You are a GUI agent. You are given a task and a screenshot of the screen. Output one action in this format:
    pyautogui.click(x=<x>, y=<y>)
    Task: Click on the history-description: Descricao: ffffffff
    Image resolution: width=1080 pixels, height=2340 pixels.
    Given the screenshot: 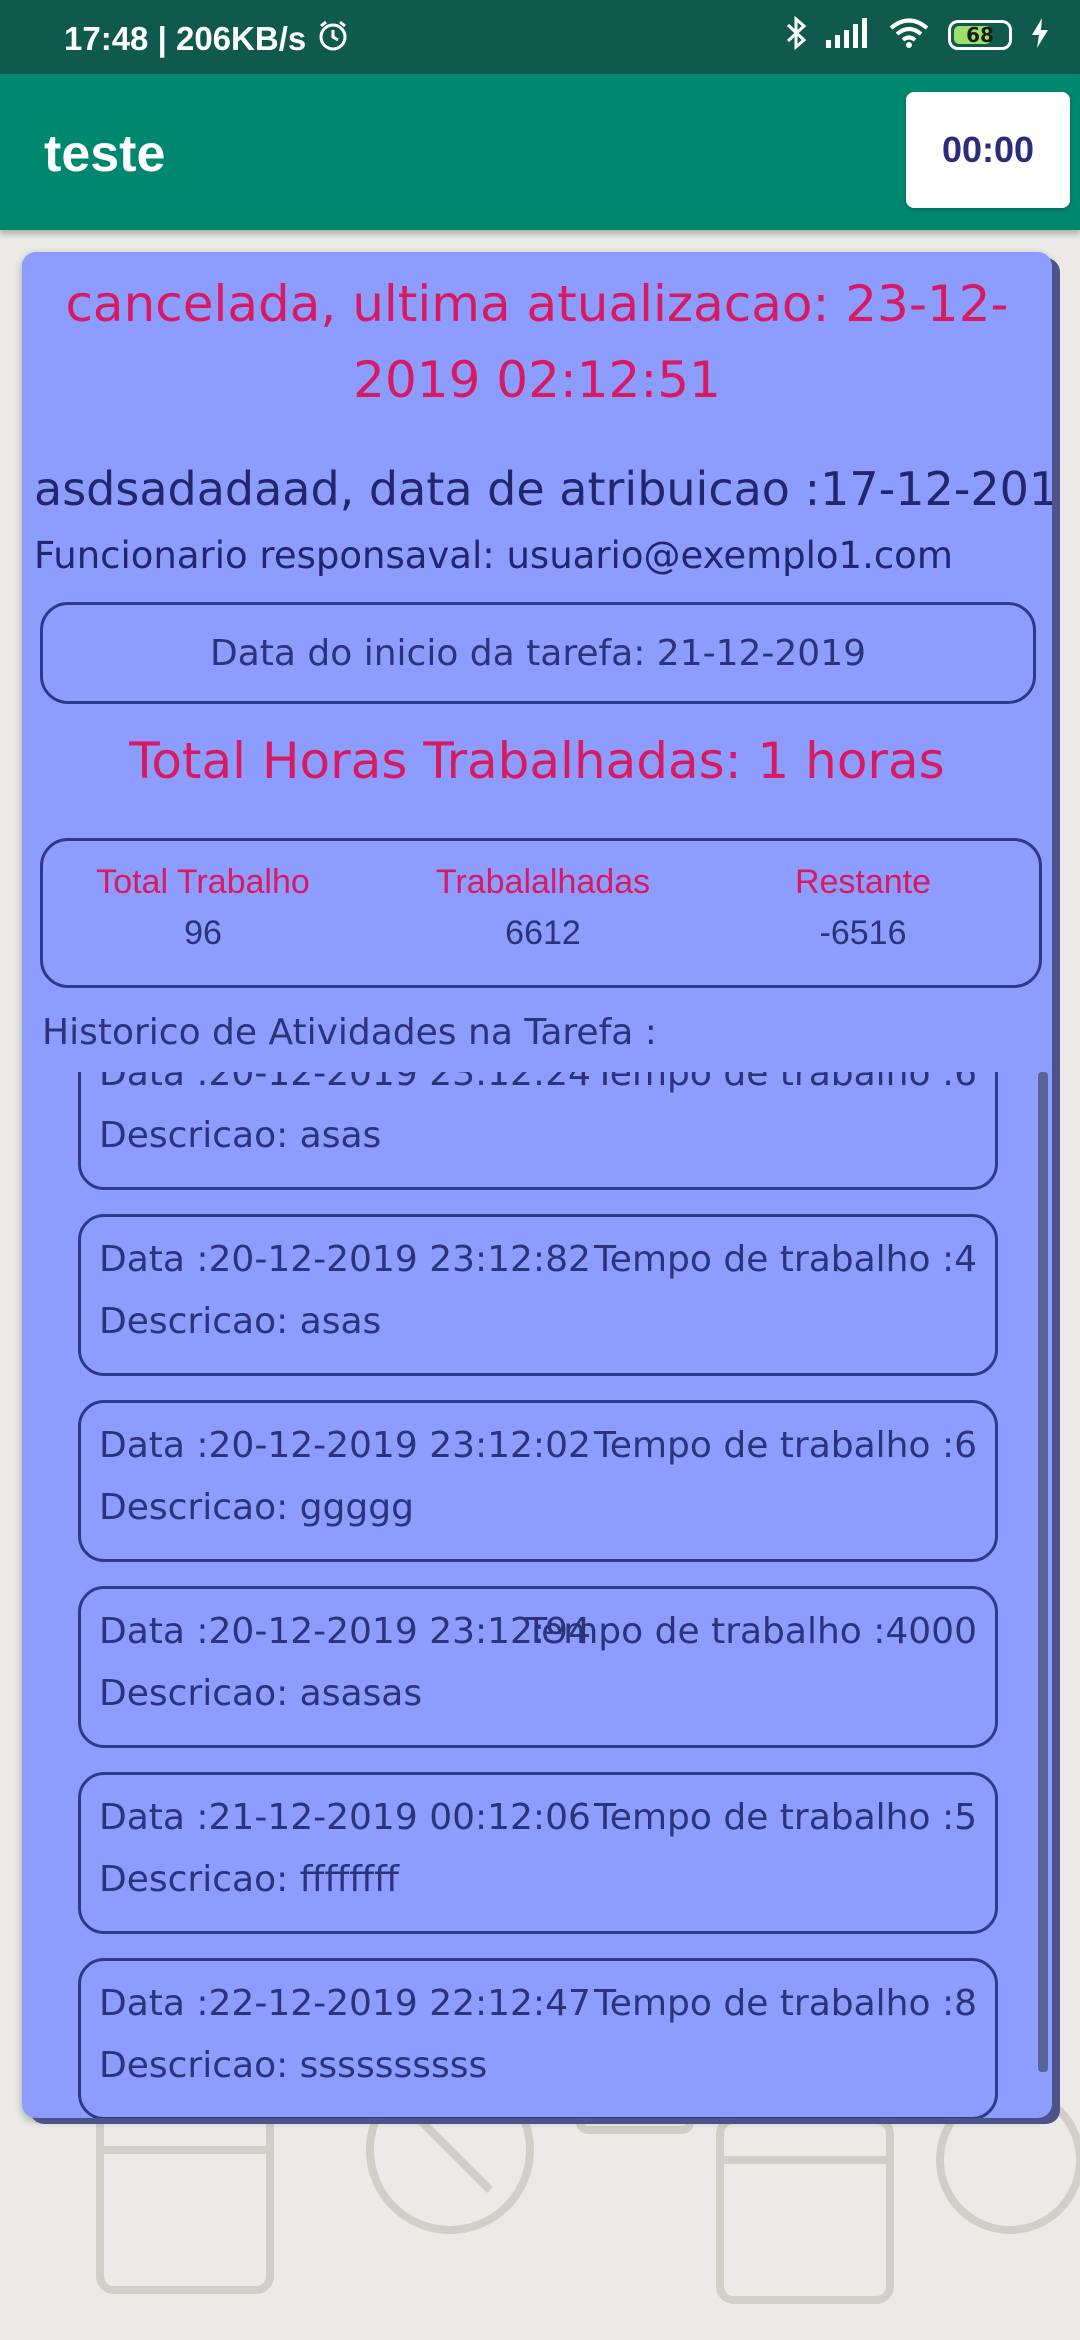 What is the action you would take?
    pyautogui.click(x=249, y=1879)
    